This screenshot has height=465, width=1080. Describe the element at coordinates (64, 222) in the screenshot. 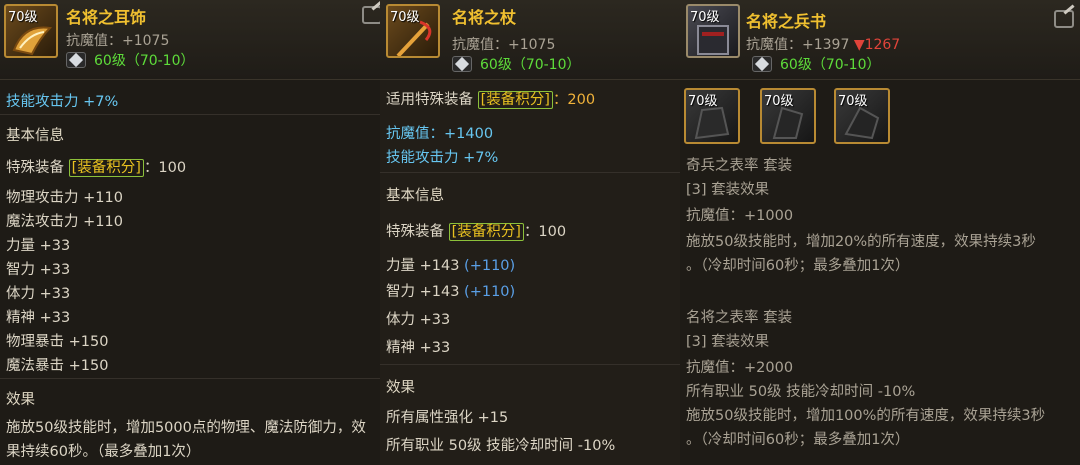

I see `stat-magic-attack: 魔法攻击力 +110` at that location.